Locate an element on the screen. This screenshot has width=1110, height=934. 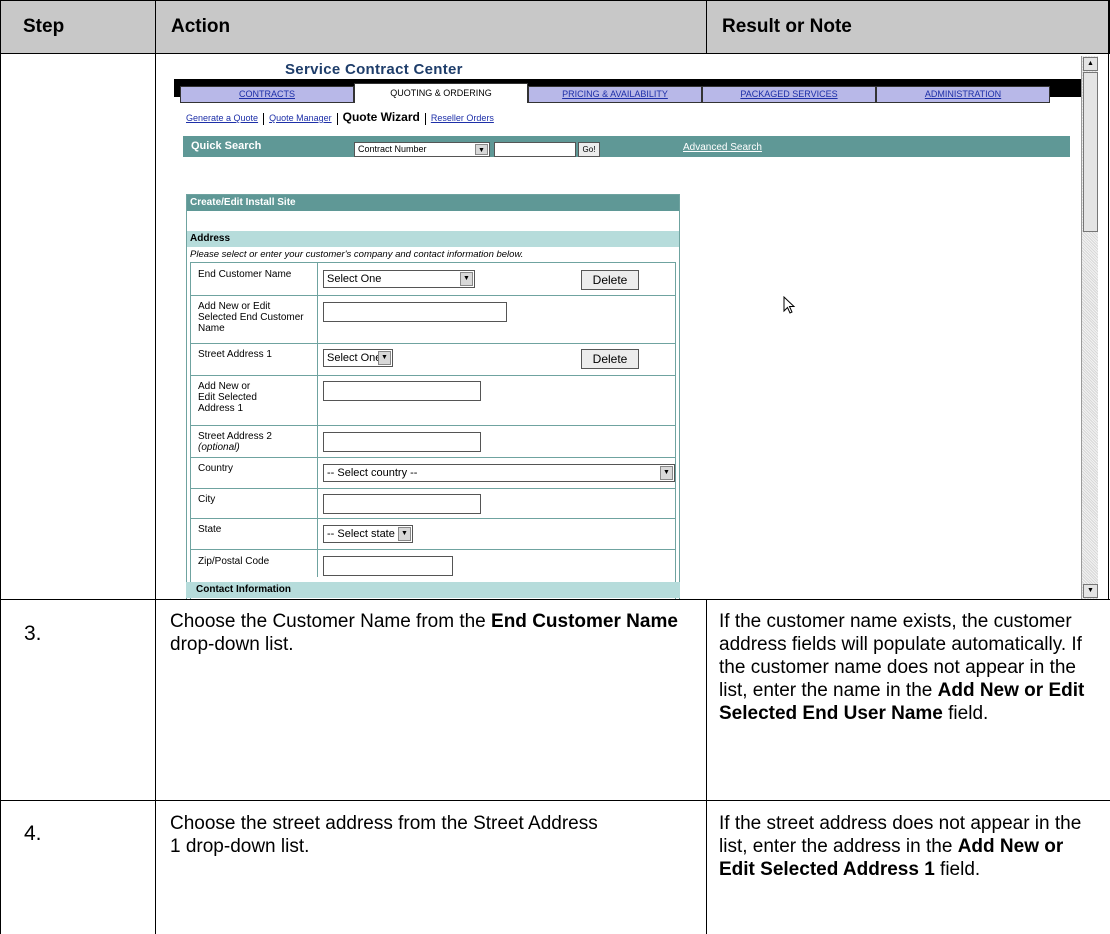
step-number: 4. is located at coordinates (33, 833).